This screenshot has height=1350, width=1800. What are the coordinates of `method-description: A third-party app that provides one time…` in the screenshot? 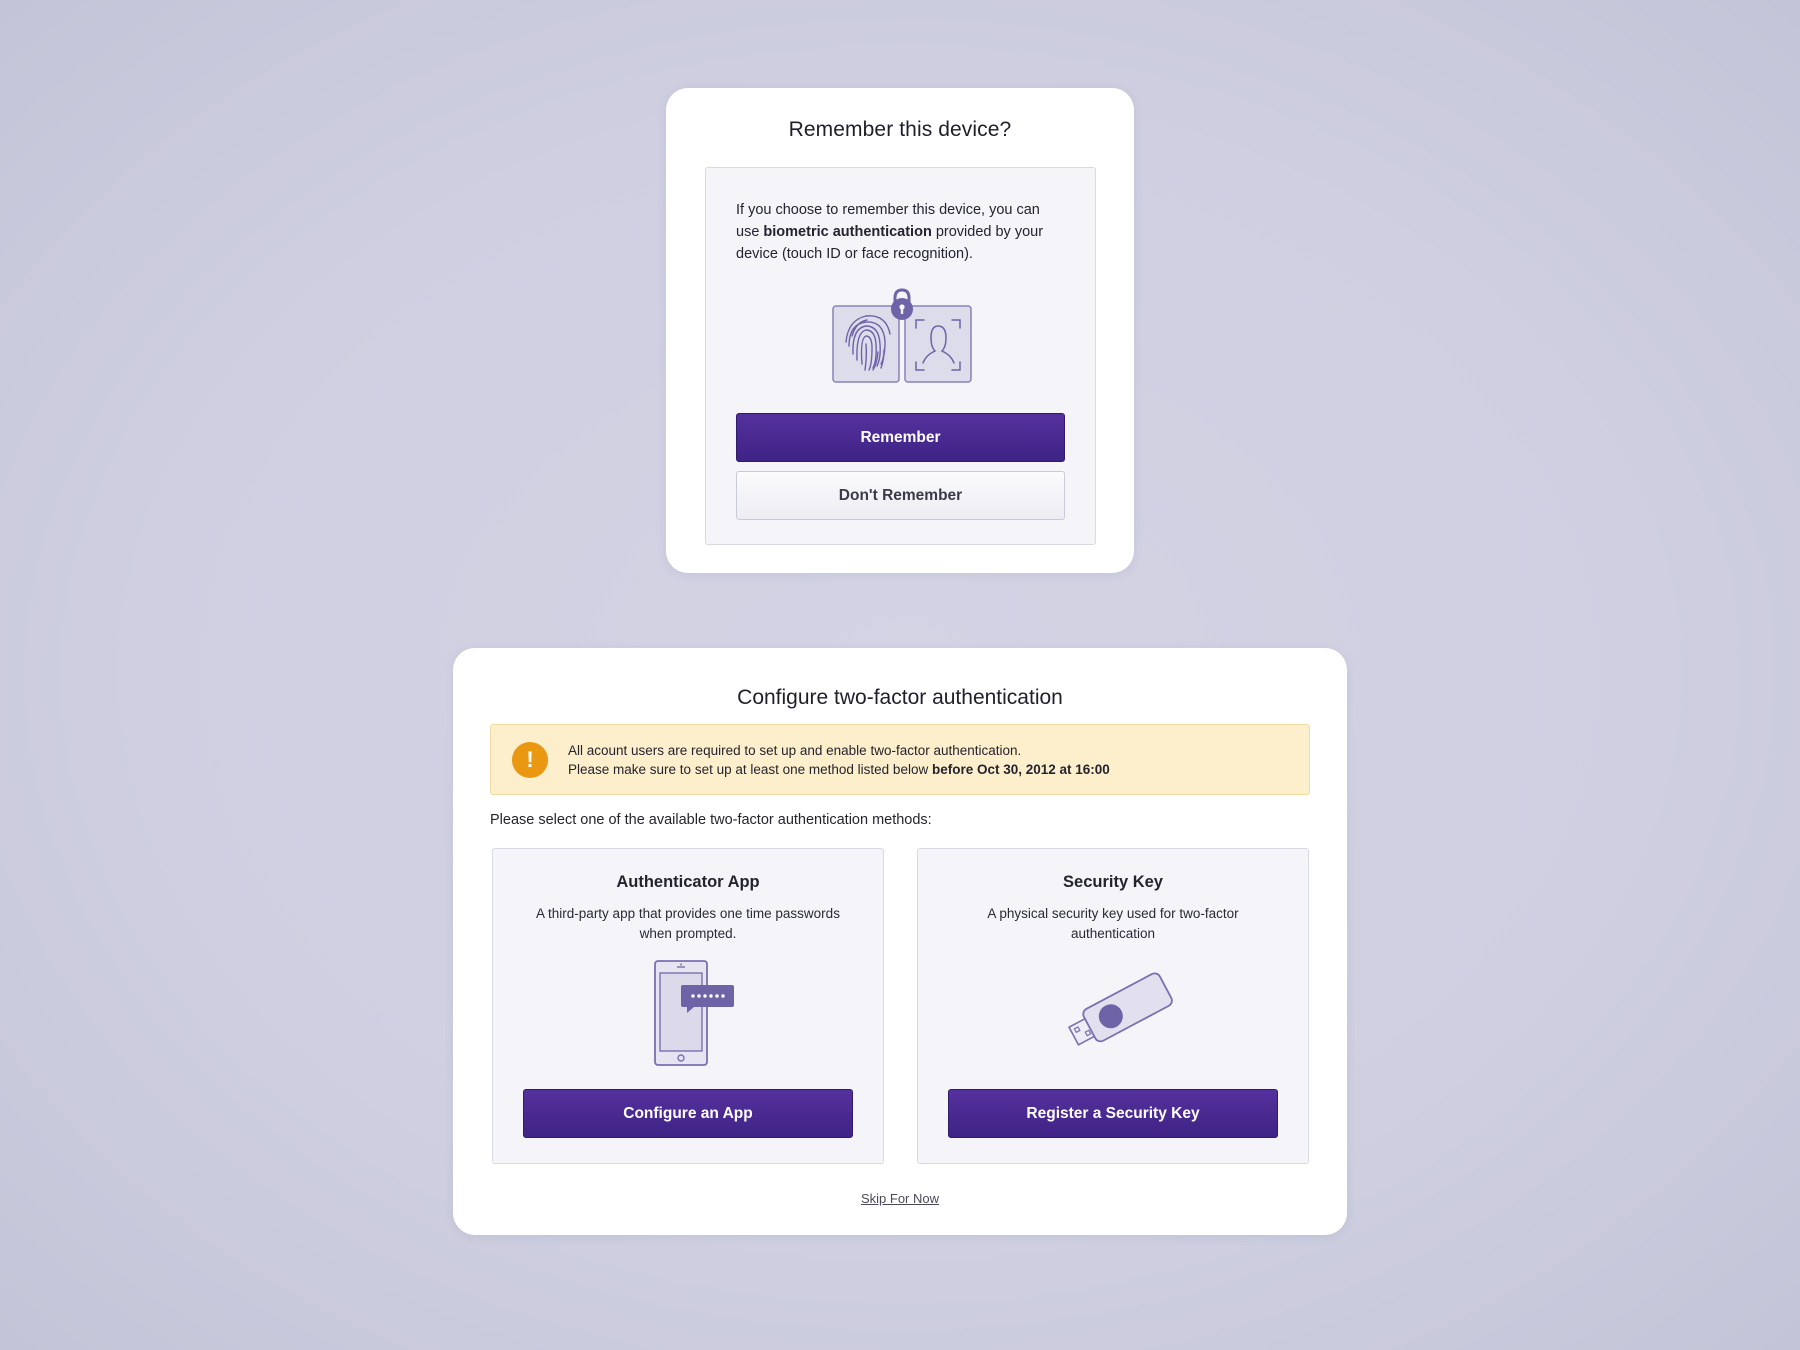 It's located at (688, 923).